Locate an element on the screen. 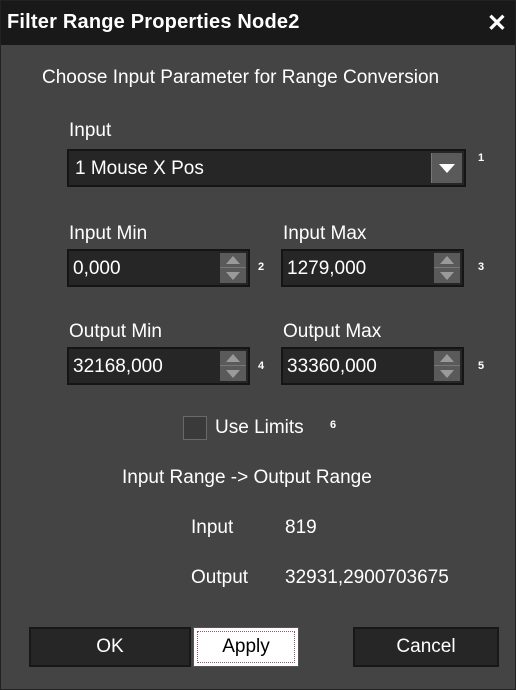 The height and width of the screenshot is (690, 516). input-max-spinner is located at coordinates (447, 268).